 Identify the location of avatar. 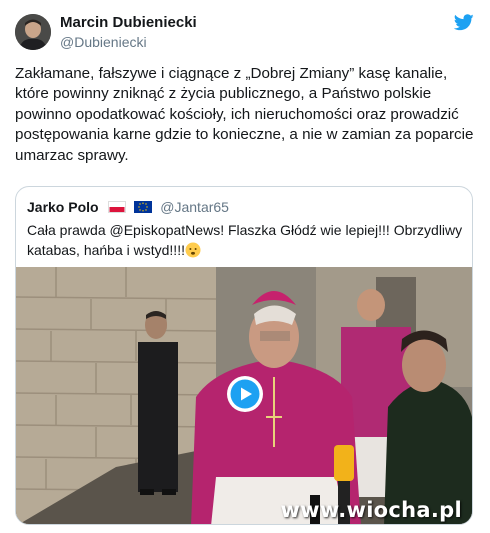
(33, 32).